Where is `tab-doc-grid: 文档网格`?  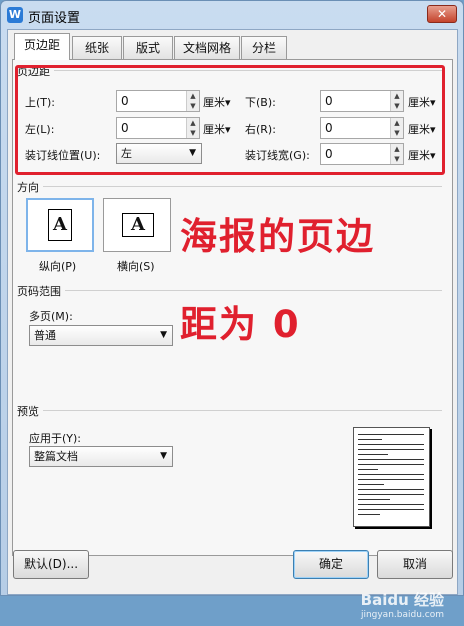 tab-doc-grid: 文档网格 is located at coordinates (207, 47).